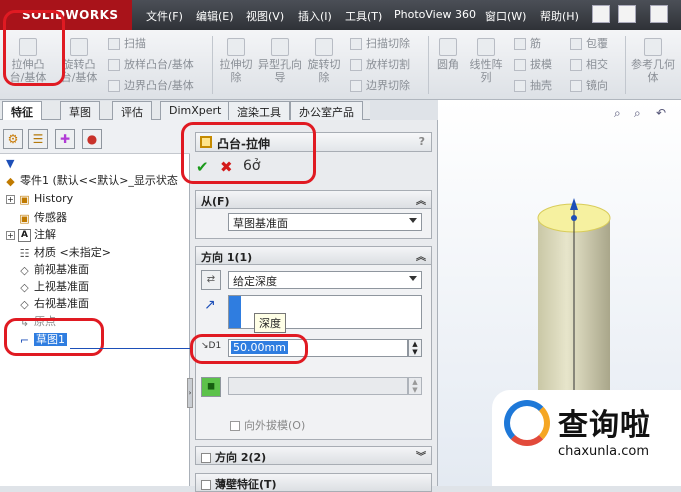 This screenshot has height=492, width=681. Describe the element at coordinates (114, 86) in the screenshot. I see `boundary-boss-icon` at that location.